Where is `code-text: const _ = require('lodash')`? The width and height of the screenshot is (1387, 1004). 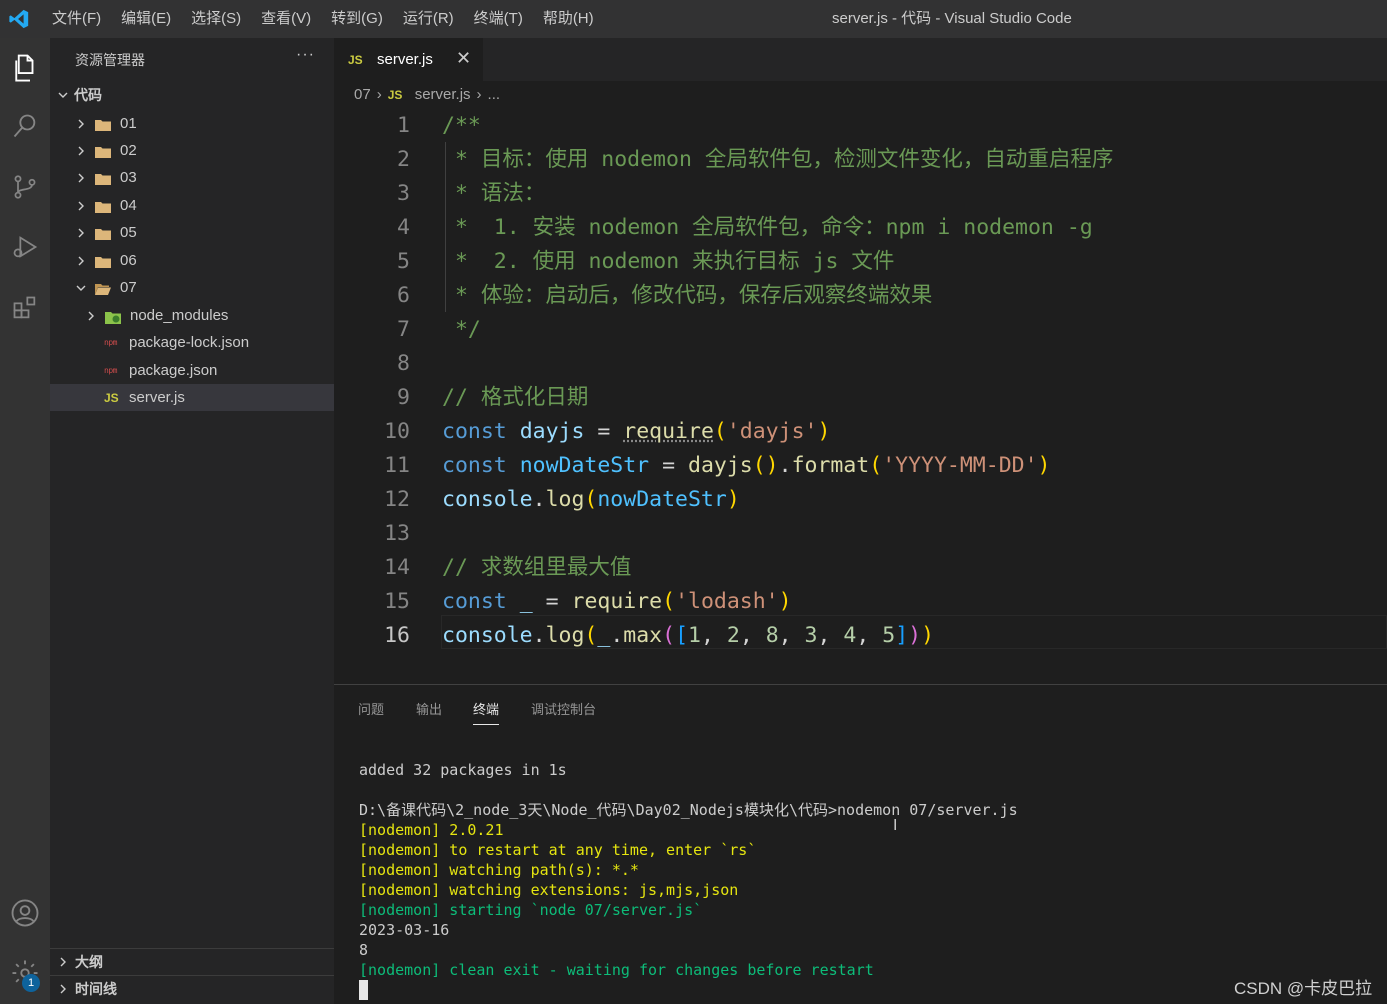 code-text: const _ = require('lodash') is located at coordinates (617, 601).